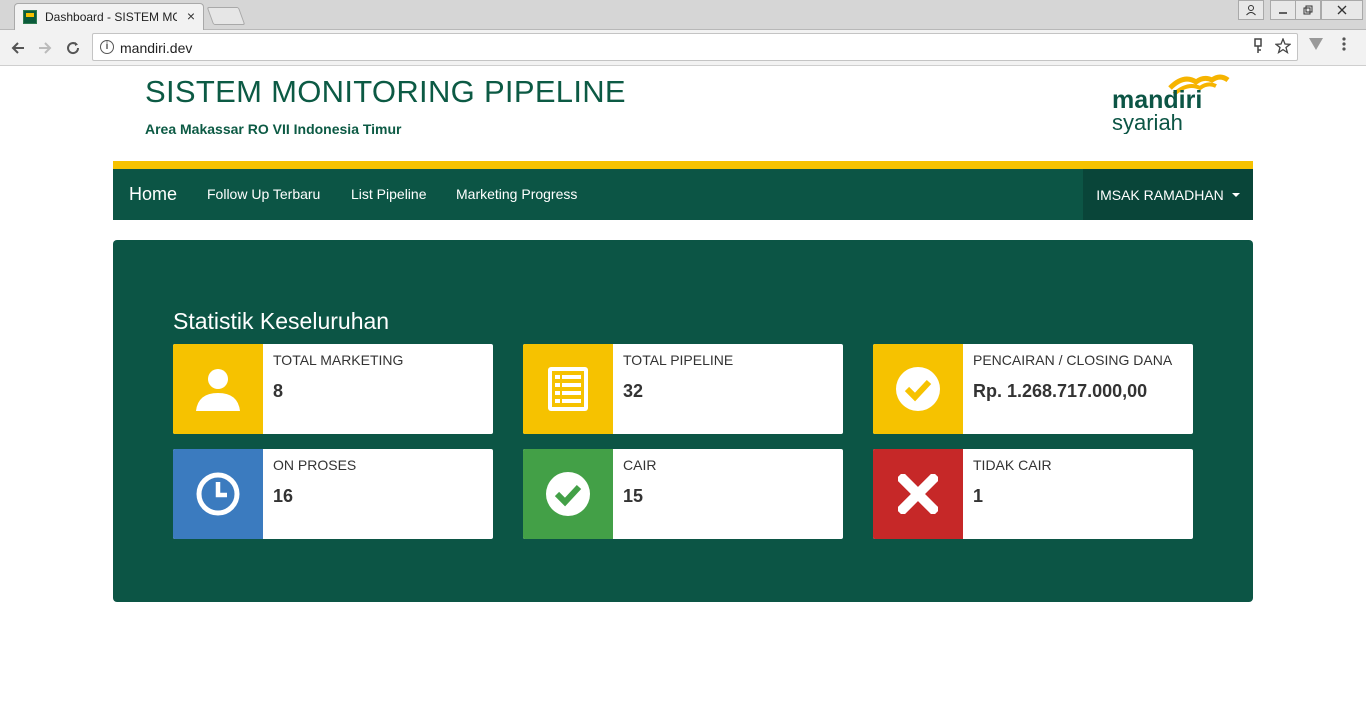  What do you see at coordinates (1012, 465) in the screenshot?
I see `stat-label: TIDAK CAIR` at bounding box center [1012, 465].